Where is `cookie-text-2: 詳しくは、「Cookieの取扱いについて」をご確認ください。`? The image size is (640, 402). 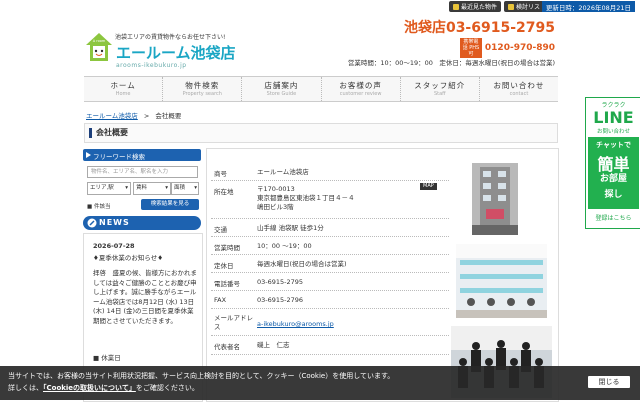
cookie-text-2: 詳しくは、「Cookieの取扱いについて」をご確認ください。 is located at coordinates (103, 388).